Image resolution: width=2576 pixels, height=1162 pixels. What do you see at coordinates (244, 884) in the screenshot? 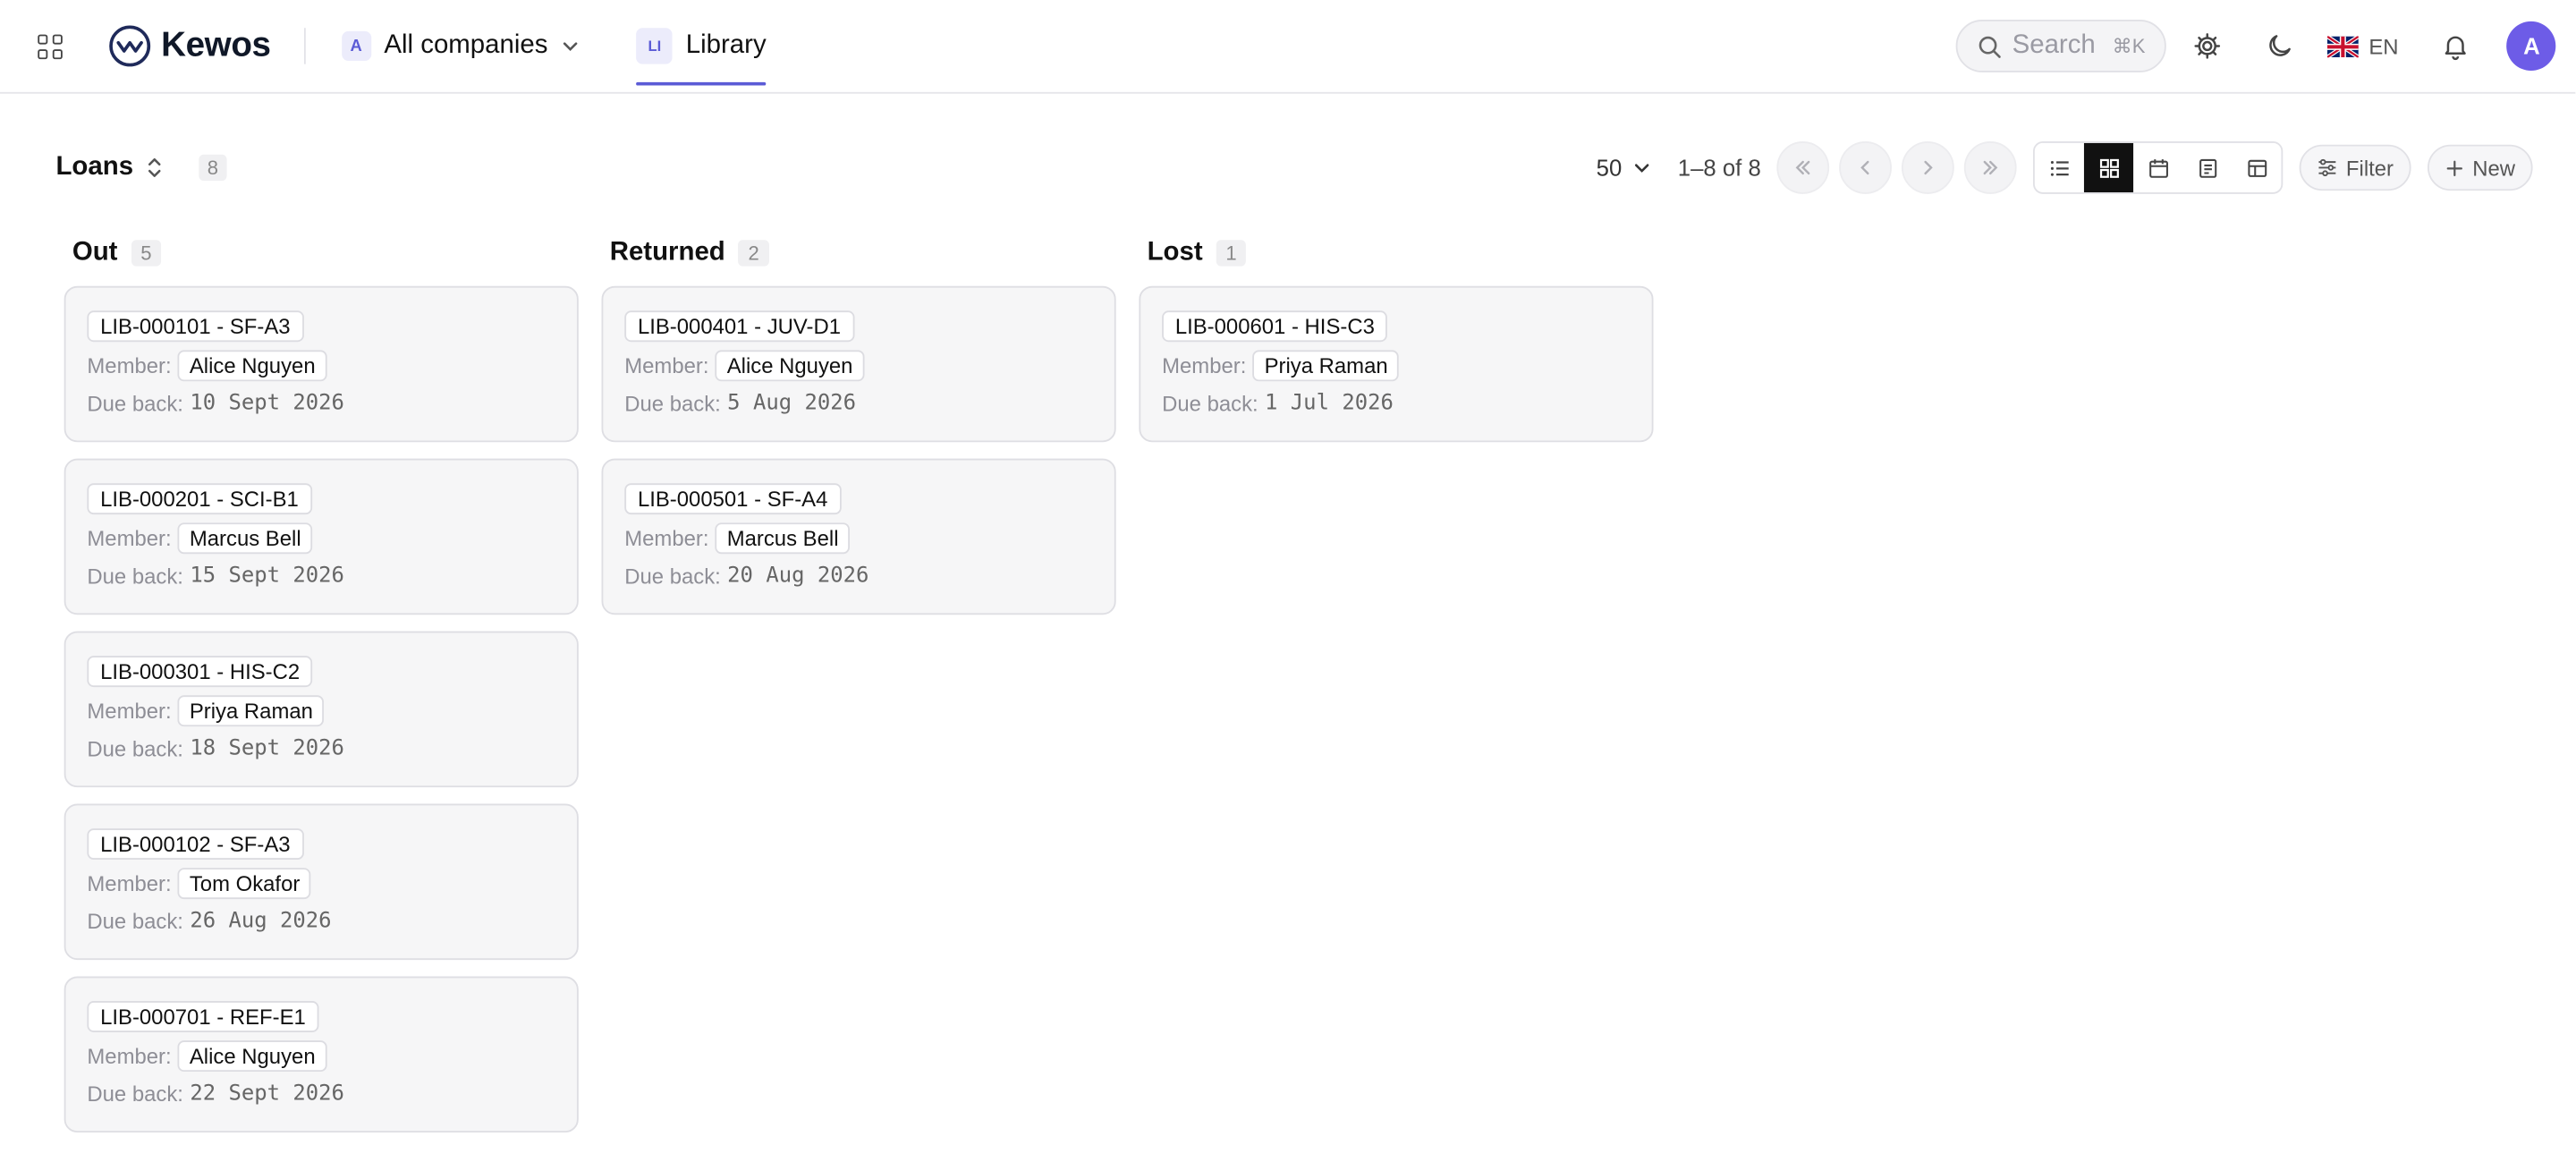
I see `member-chip: Tom Okafor` at bounding box center [244, 884].